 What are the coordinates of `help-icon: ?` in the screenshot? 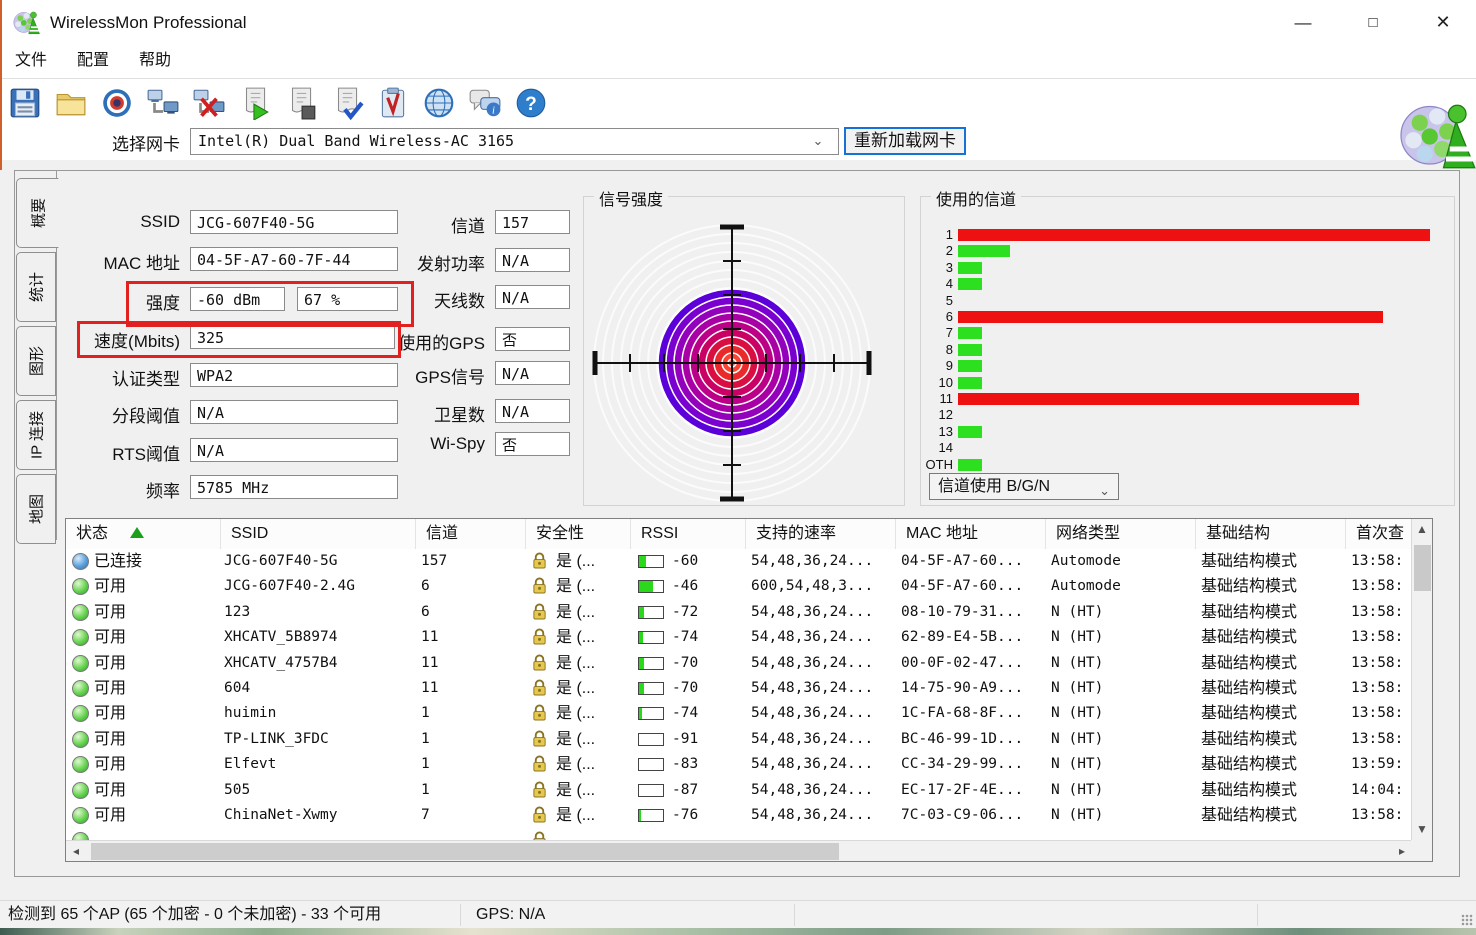 It's located at (531, 103).